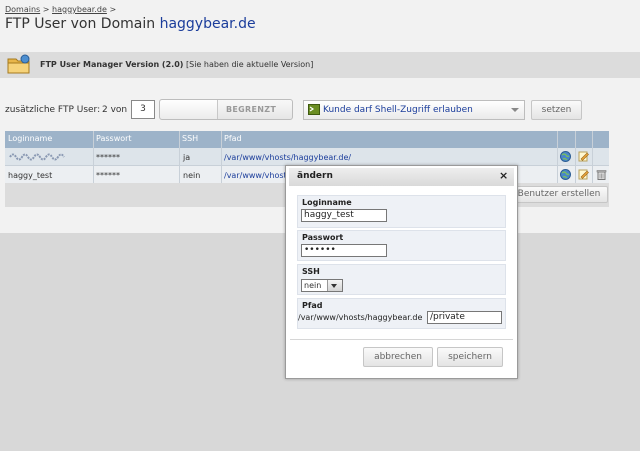  Describe the element at coordinates (143, 109) in the screenshot. I see `user-limit-input: 3` at that location.